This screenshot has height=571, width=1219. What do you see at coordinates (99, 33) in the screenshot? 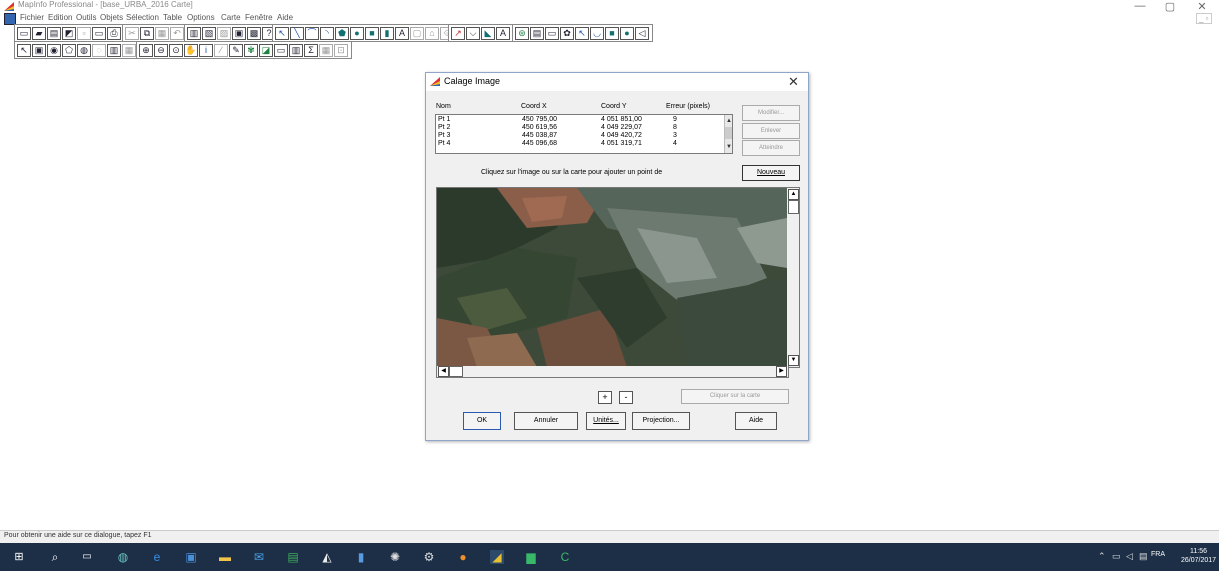
I see `close-icon: ▭` at bounding box center [99, 33].